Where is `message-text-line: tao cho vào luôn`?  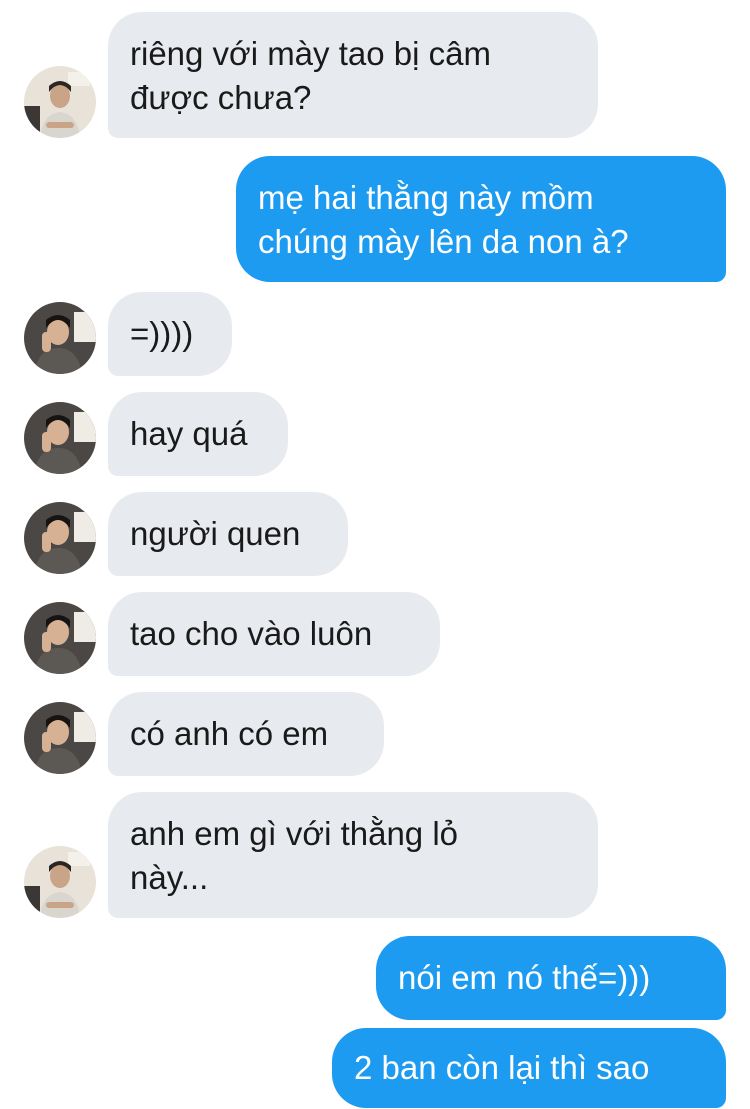
message-text-line: tao cho vào luôn is located at coordinates (251, 633).